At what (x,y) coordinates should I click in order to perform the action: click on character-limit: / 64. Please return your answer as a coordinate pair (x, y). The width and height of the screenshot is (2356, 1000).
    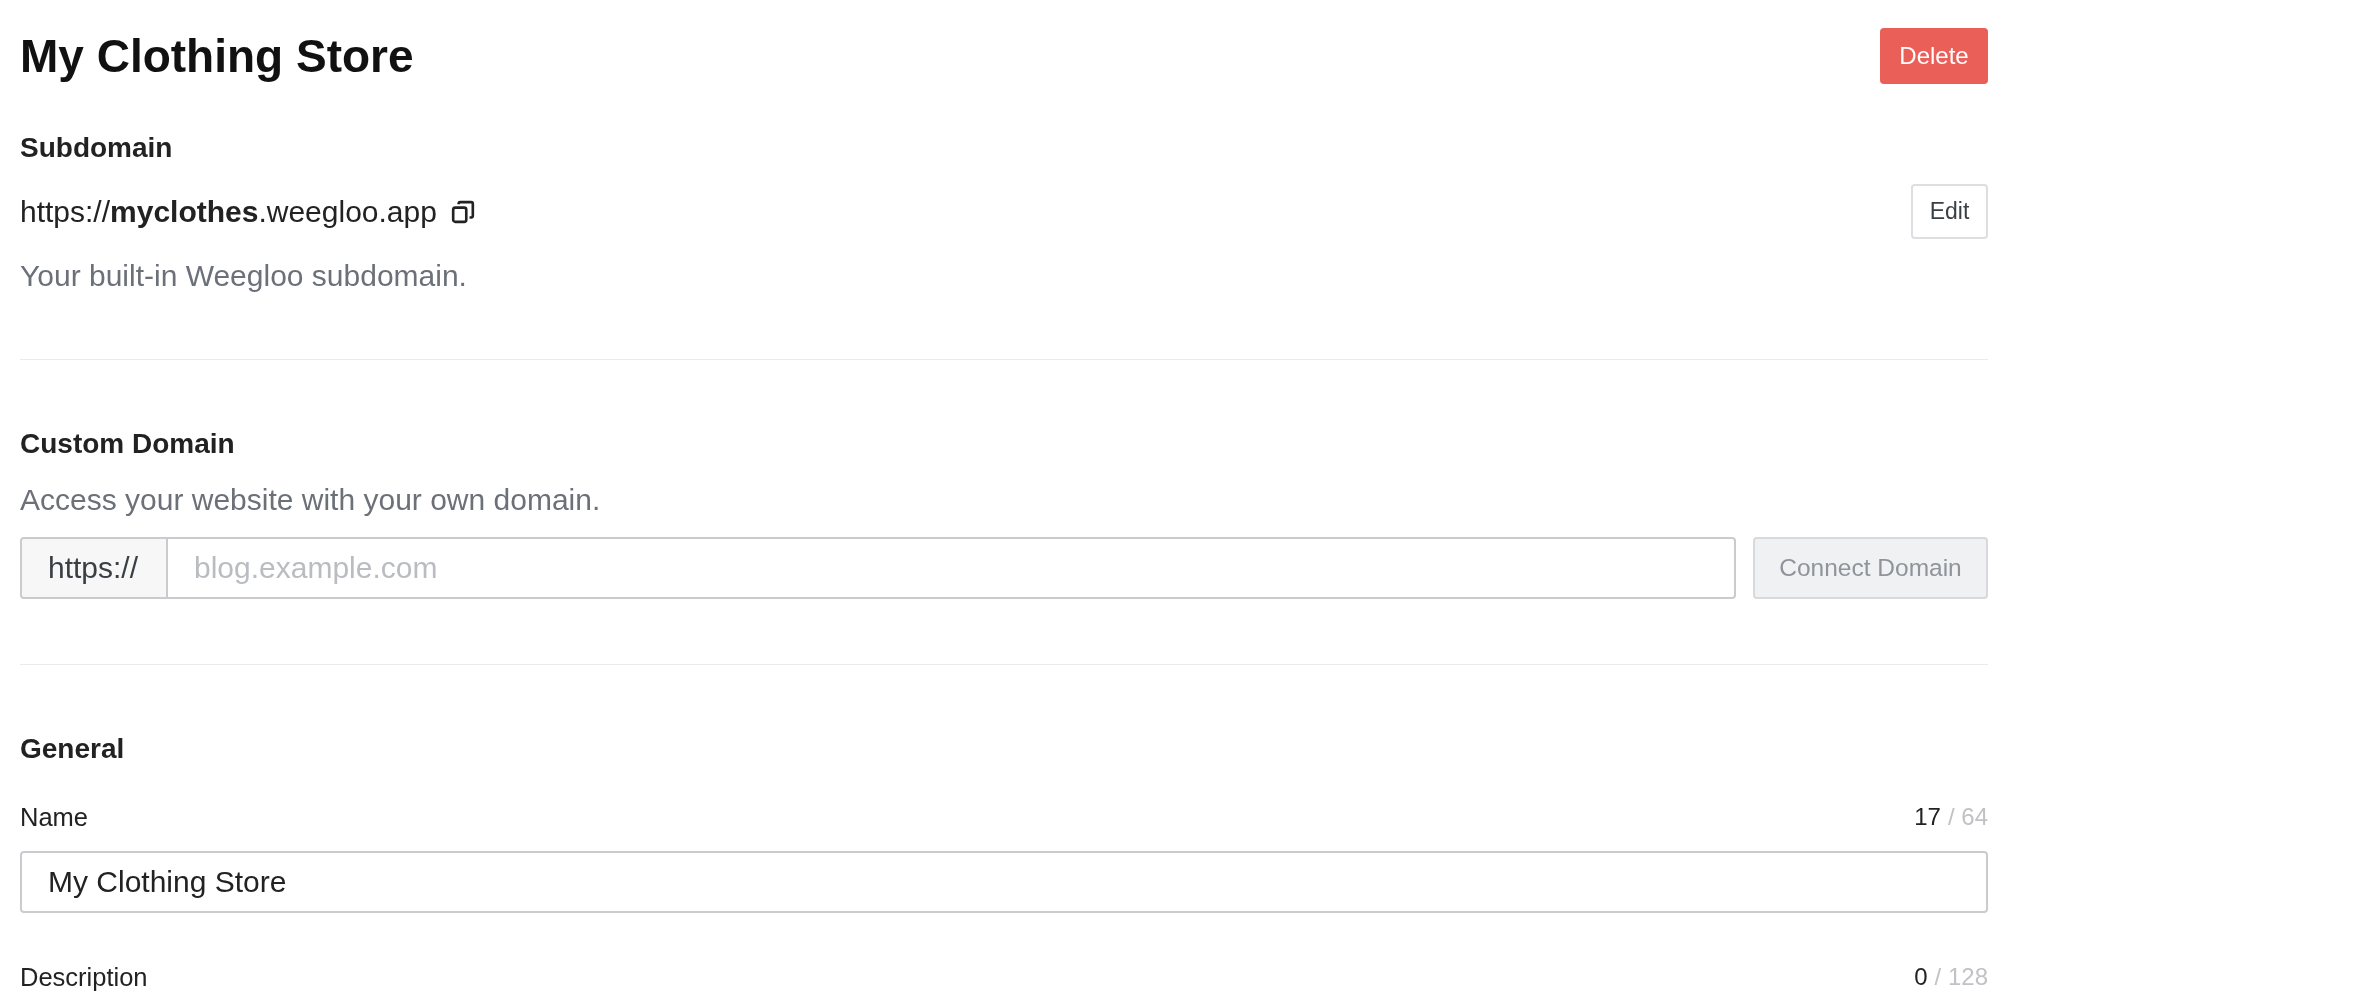
    Looking at the image, I should click on (1967, 817).